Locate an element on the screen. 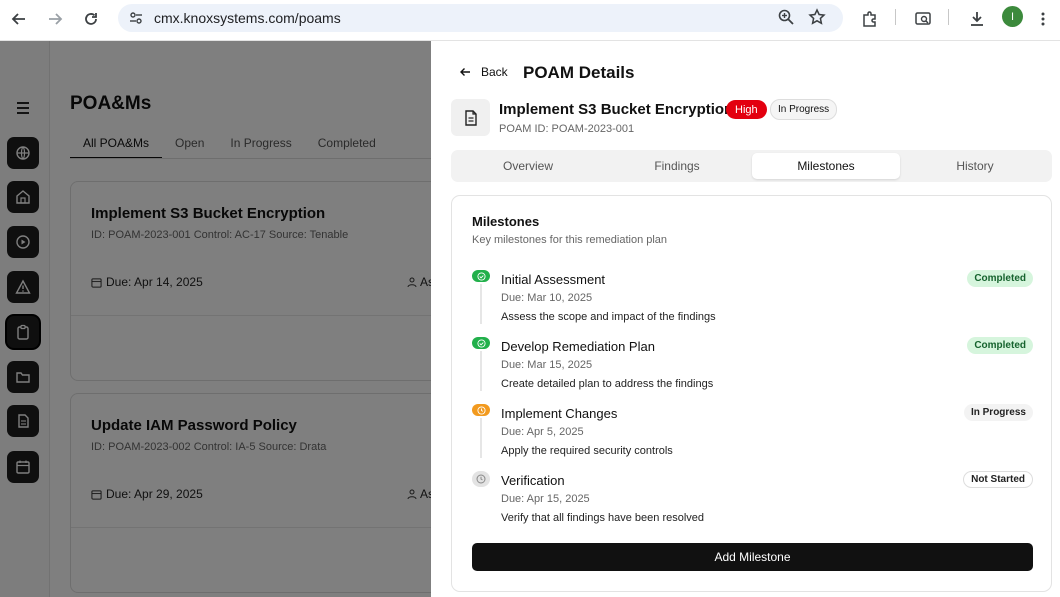 The height and width of the screenshot is (597, 1060). tab-history: History is located at coordinates (975, 166).